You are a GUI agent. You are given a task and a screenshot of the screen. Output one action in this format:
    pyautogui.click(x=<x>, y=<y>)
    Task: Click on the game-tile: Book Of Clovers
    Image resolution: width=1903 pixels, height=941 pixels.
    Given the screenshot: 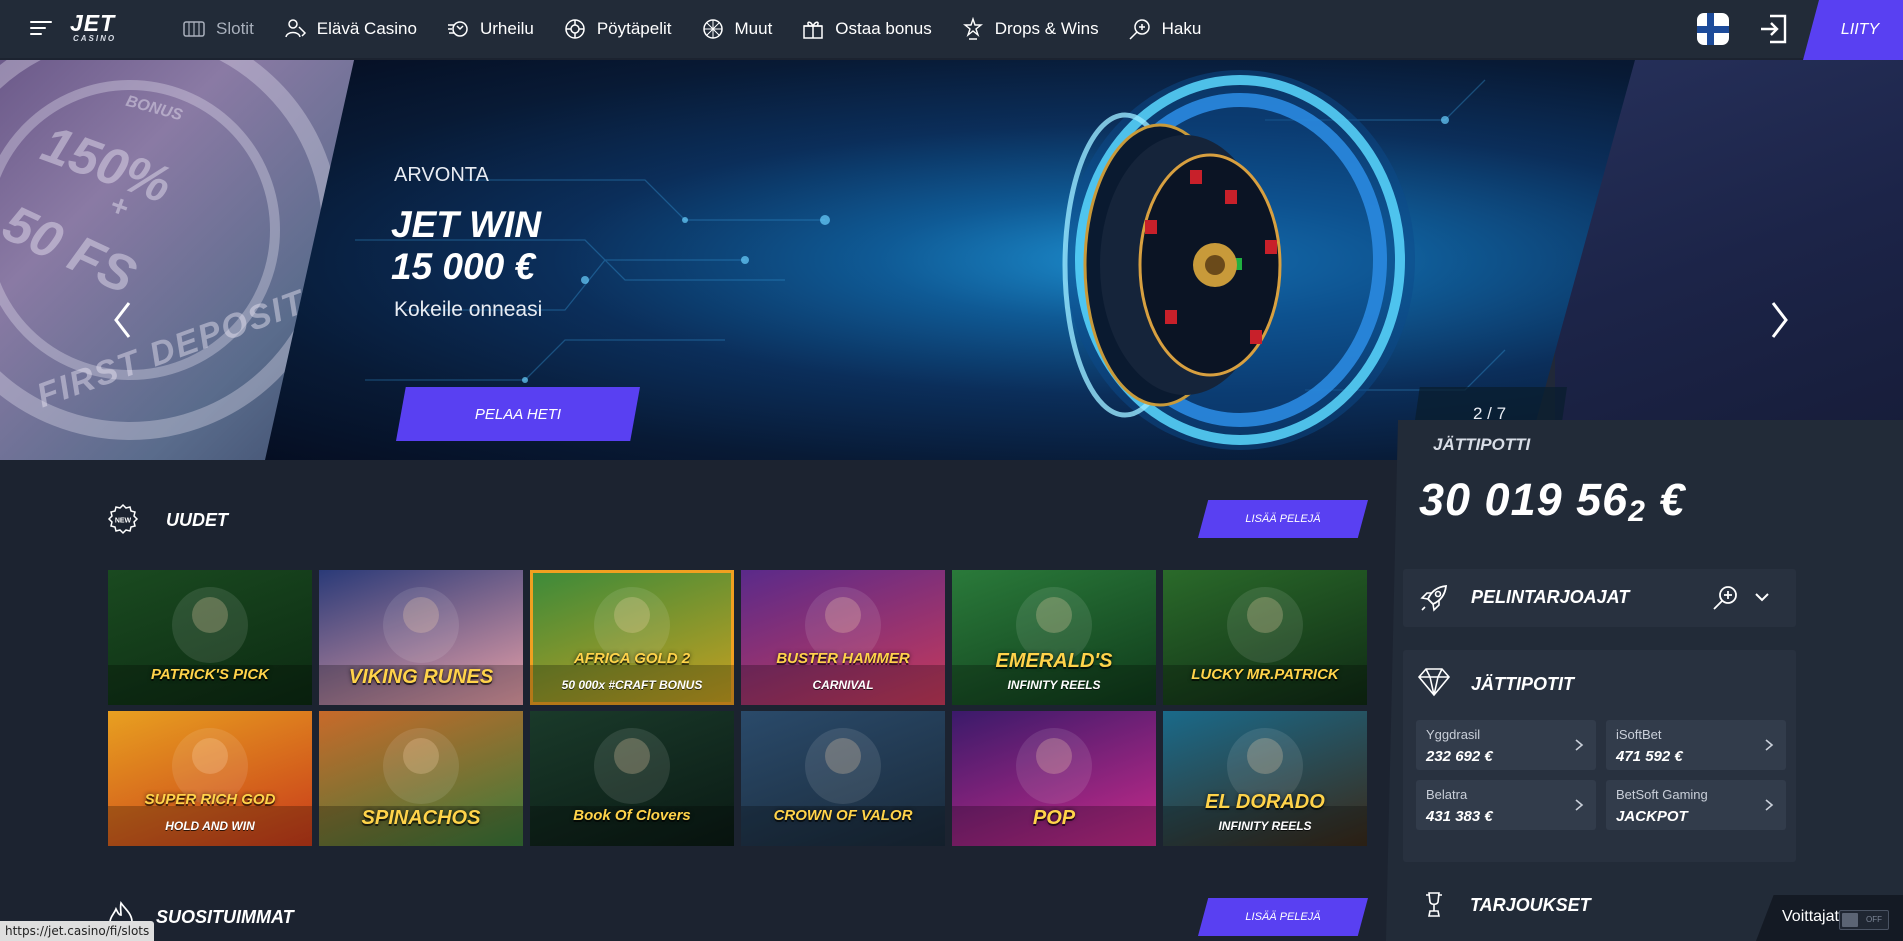 What is the action you would take?
    pyautogui.click(x=632, y=778)
    